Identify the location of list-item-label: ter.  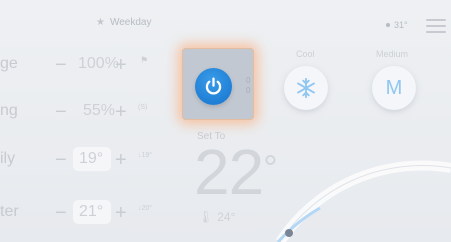
(9, 211).